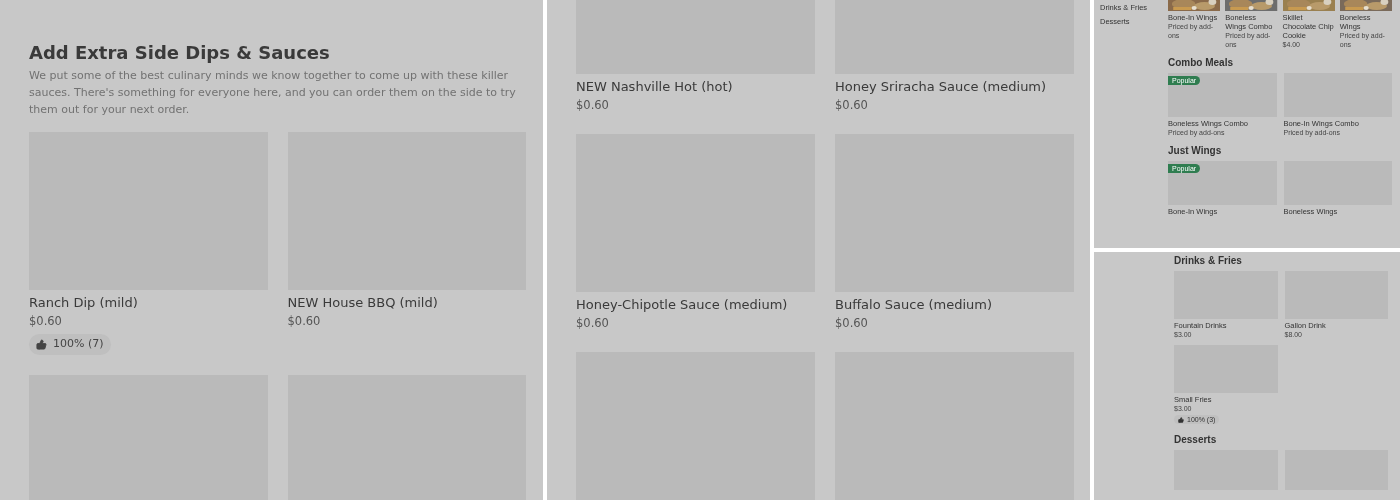  What do you see at coordinates (1208, 261) in the screenshot?
I see `section-title: Drinks & Fries` at bounding box center [1208, 261].